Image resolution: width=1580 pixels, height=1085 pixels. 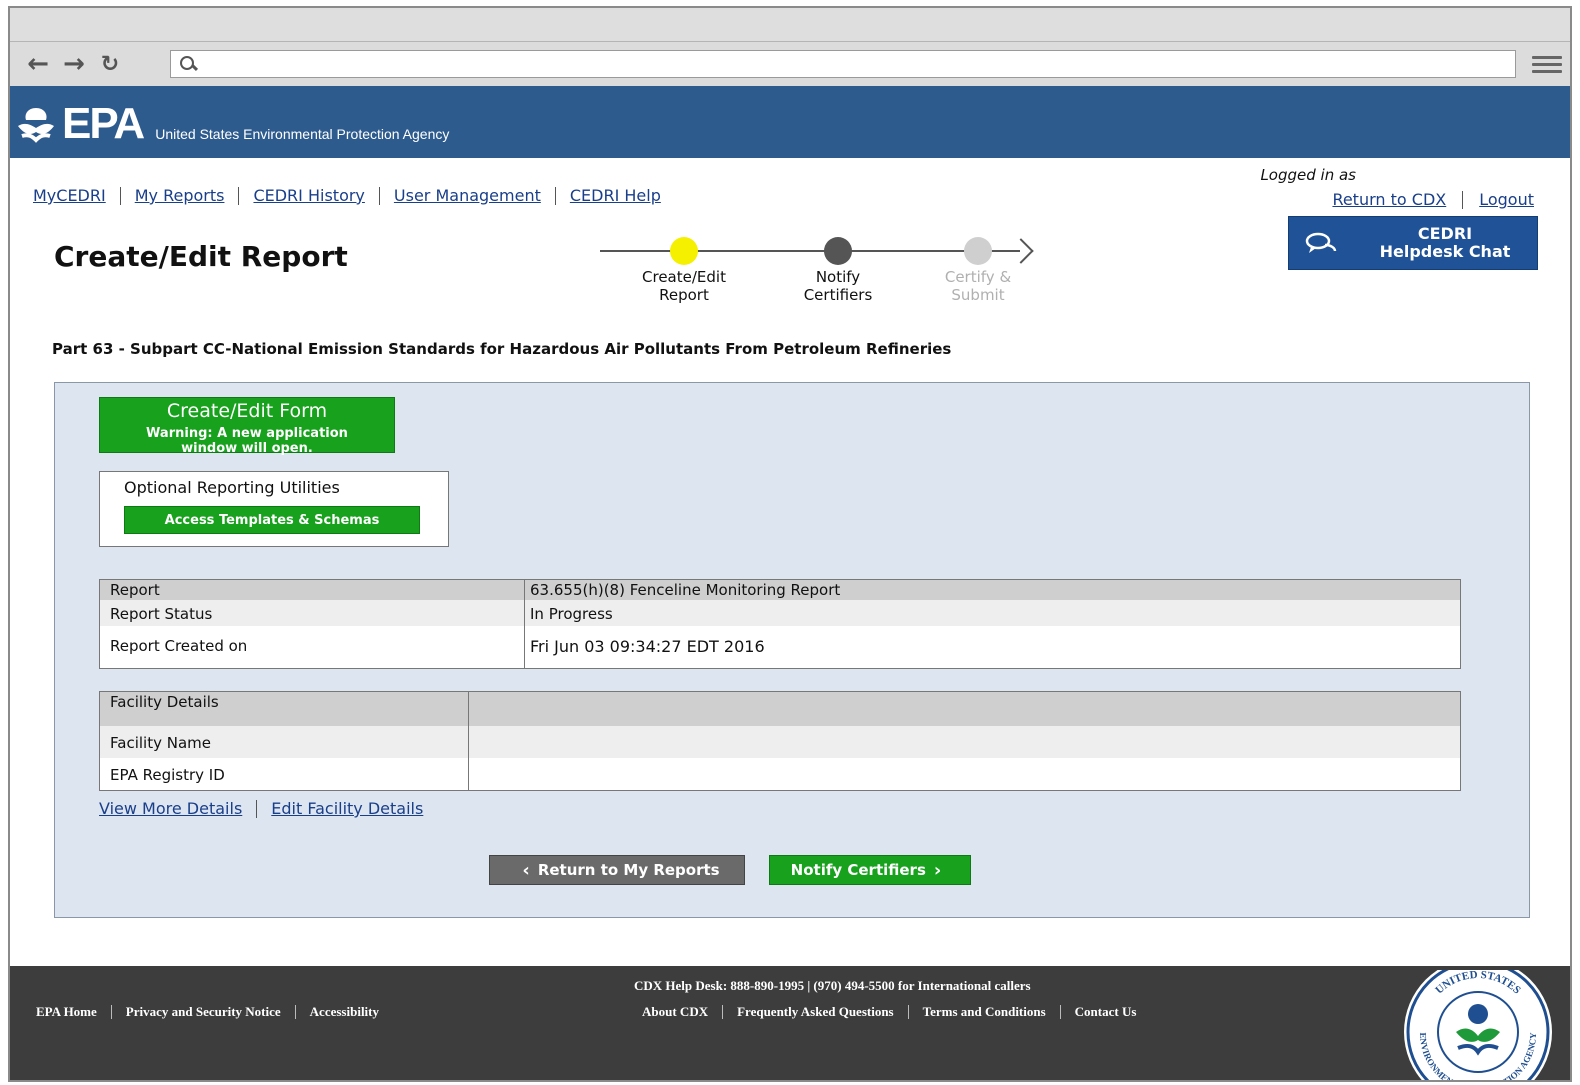 I want to click on footer-faq-link: Frequently Asked Questions, so click(x=815, y=1012).